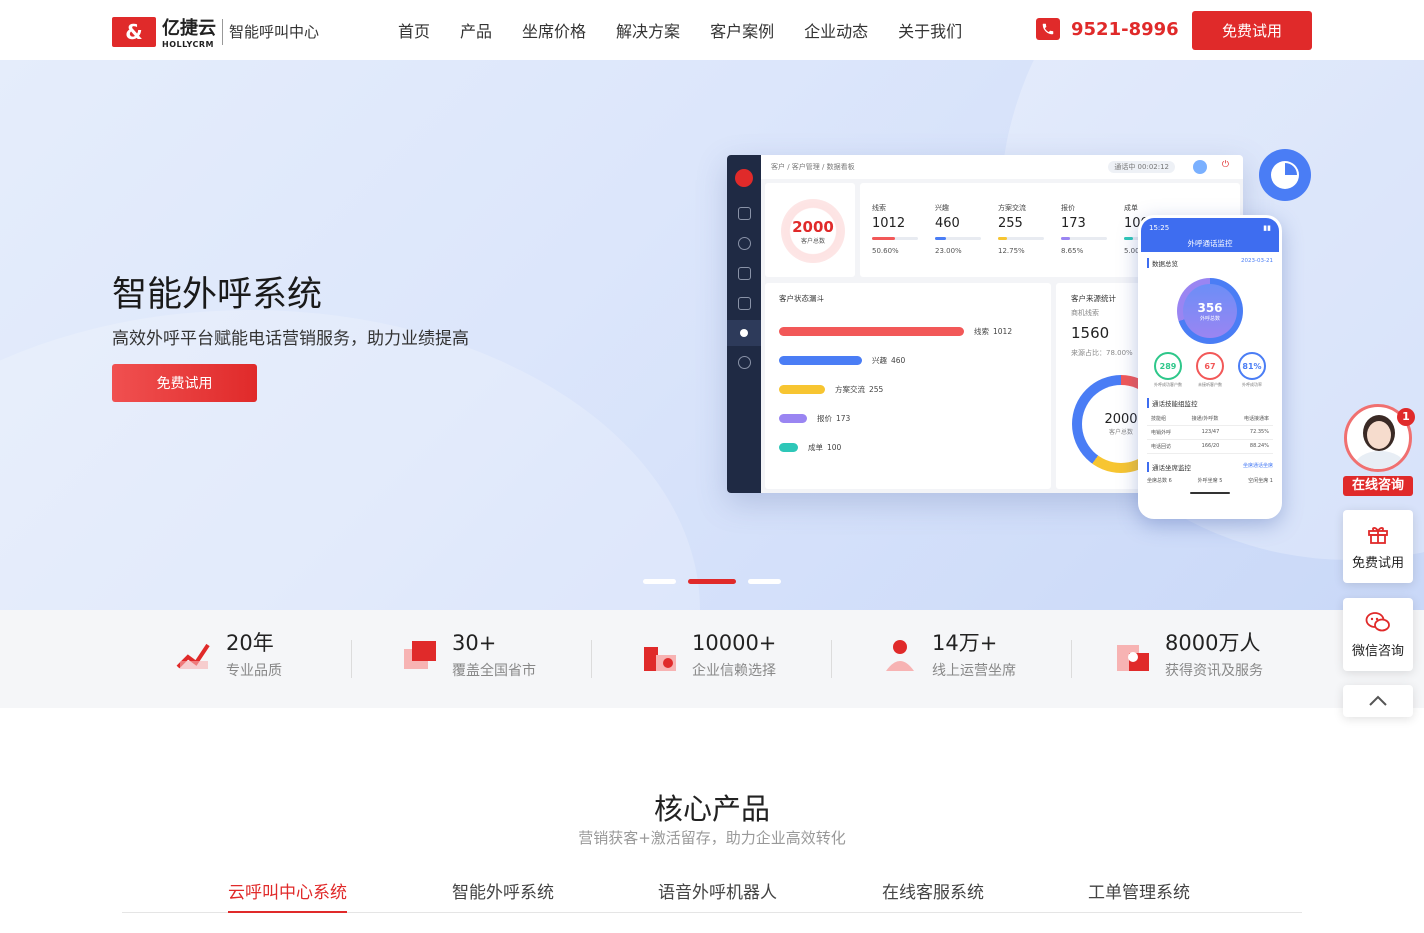 The image size is (1424, 933). Describe the element at coordinates (948, 251) in the screenshot. I see `metric-percent: 23.00%` at that location.